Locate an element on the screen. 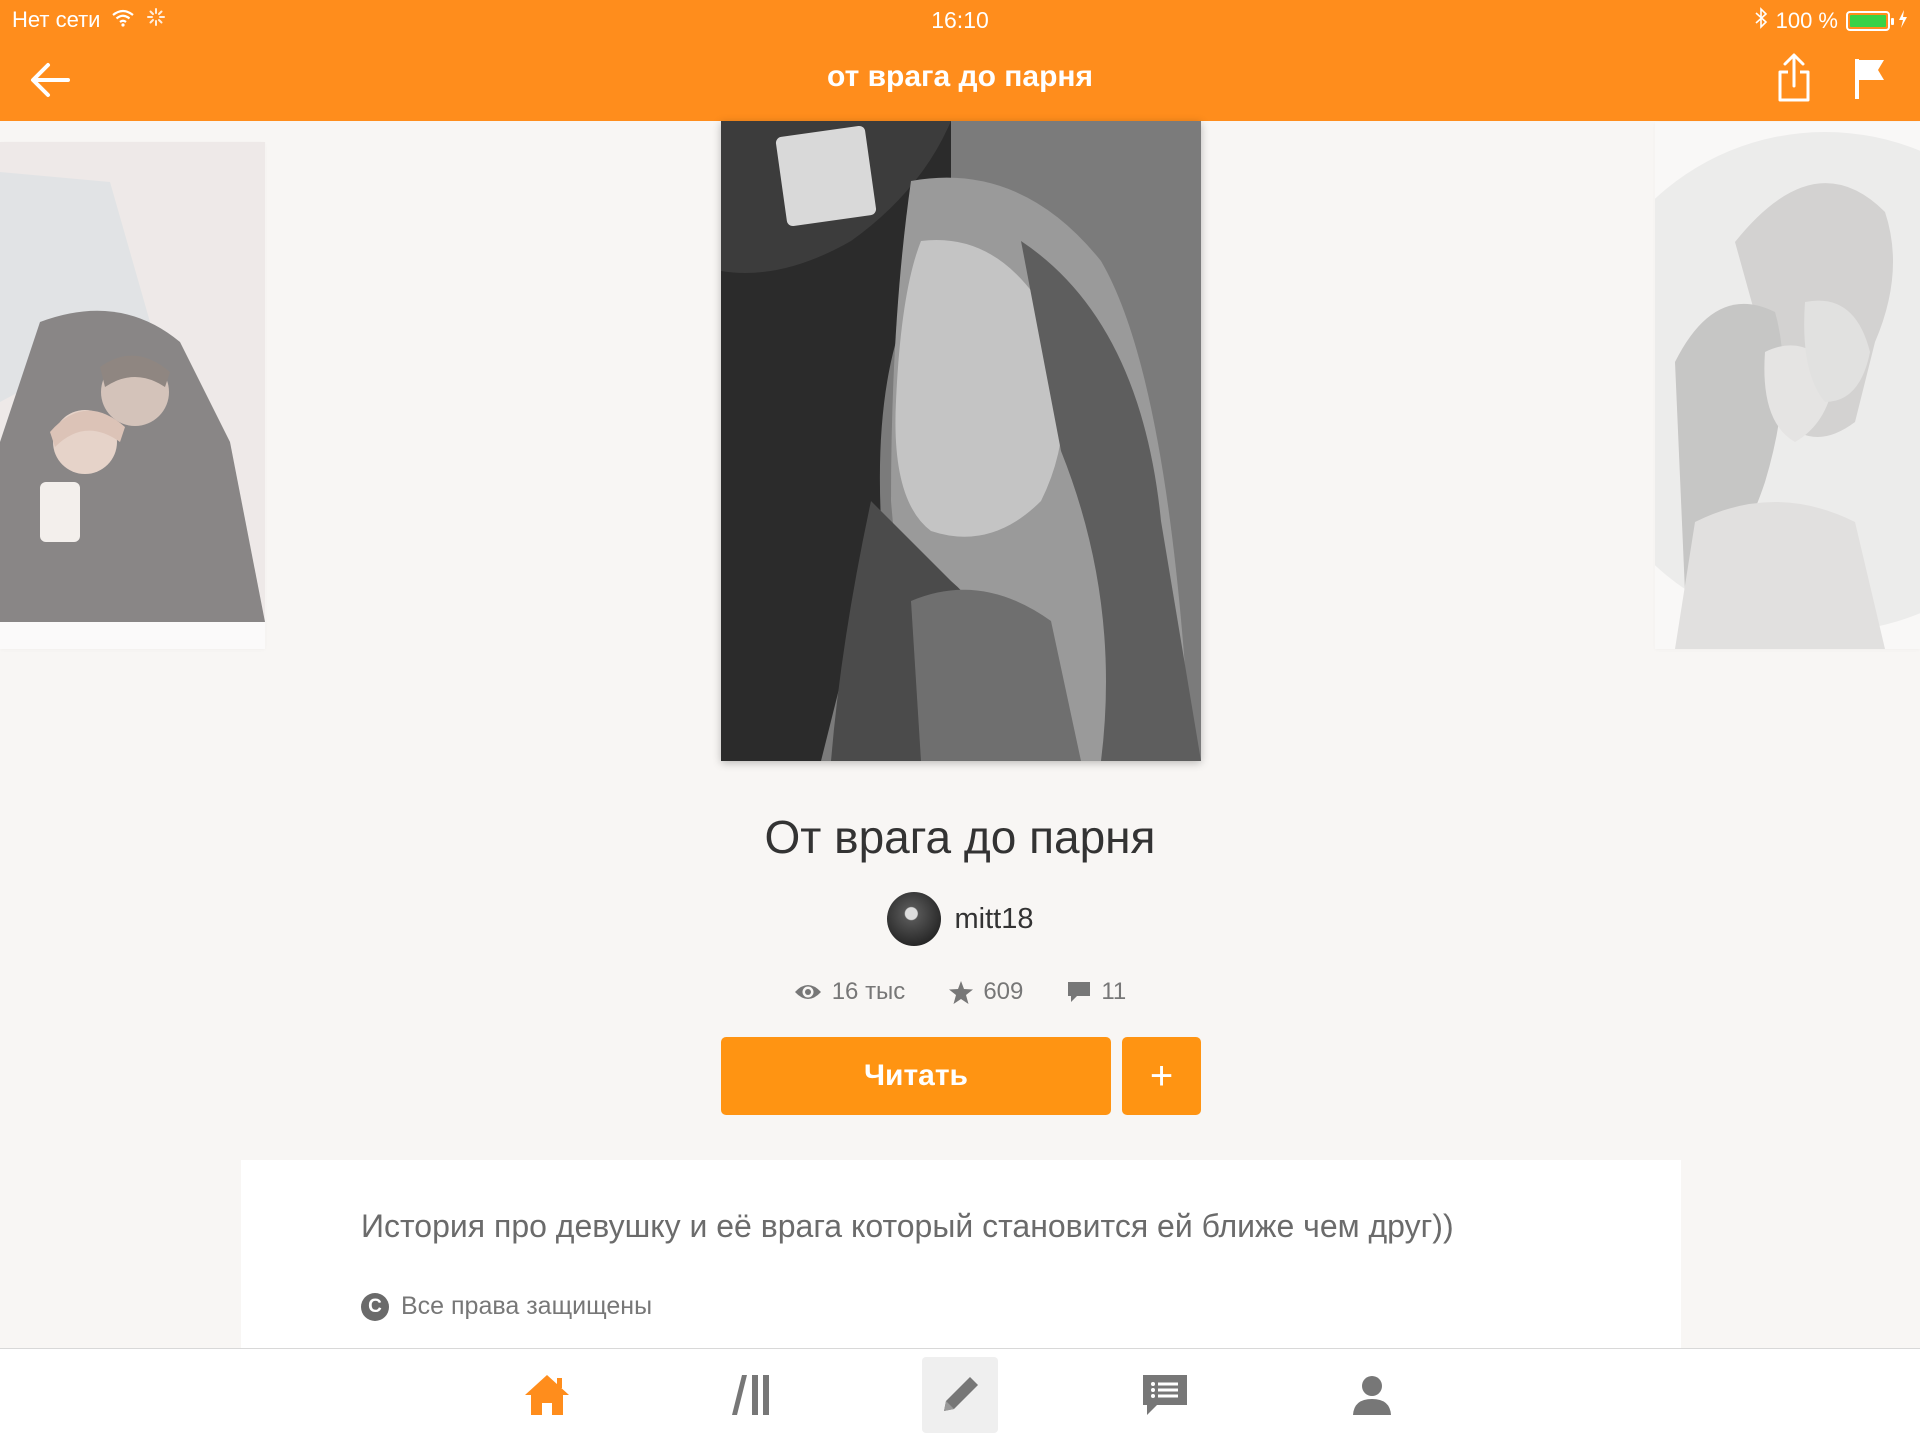 This screenshot has height=1440, width=1920. status-right: 100 % is located at coordinates (1831, 21).